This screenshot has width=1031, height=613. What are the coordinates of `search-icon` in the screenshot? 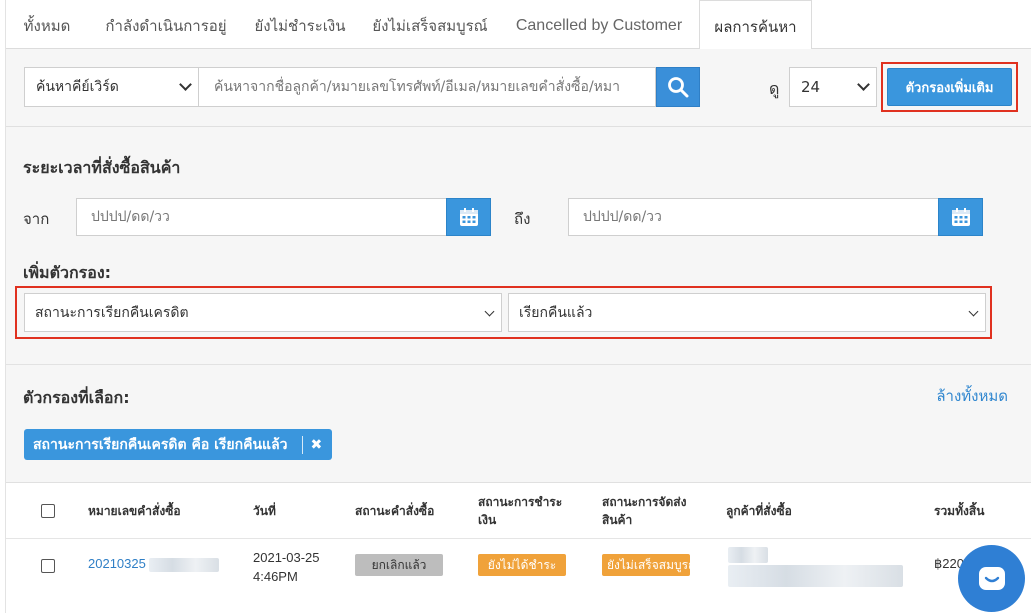 It's located at (678, 87).